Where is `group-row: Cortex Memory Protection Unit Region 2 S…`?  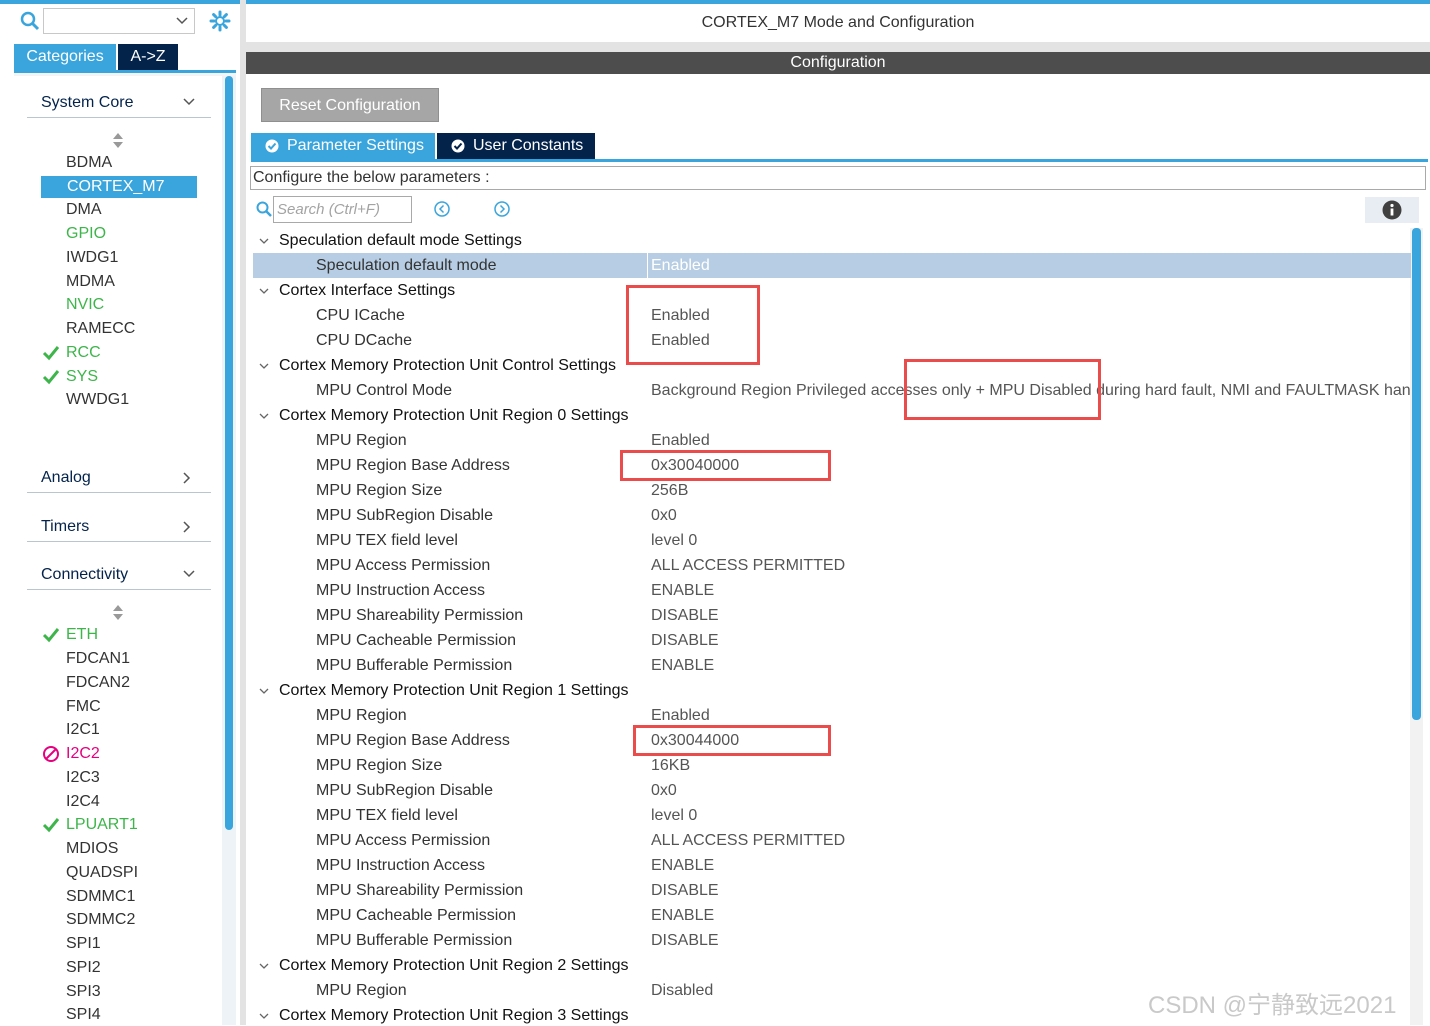
group-row: Cortex Memory Protection Unit Region 2 S… is located at coordinates (832, 965).